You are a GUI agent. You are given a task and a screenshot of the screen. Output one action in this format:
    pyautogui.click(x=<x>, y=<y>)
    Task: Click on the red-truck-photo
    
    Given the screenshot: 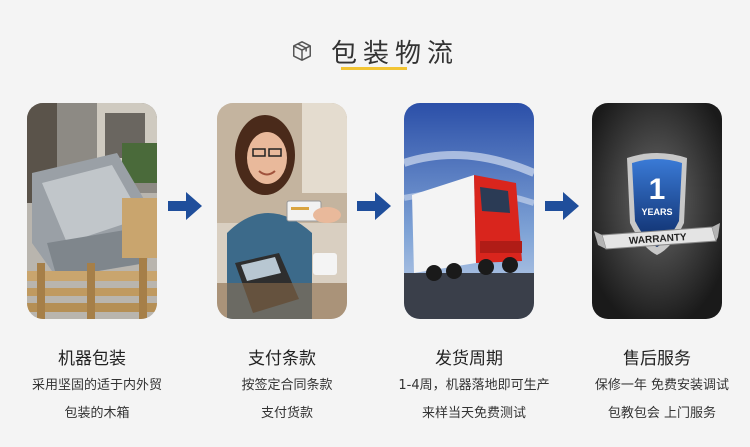 What is the action you would take?
    pyautogui.click(x=469, y=211)
    